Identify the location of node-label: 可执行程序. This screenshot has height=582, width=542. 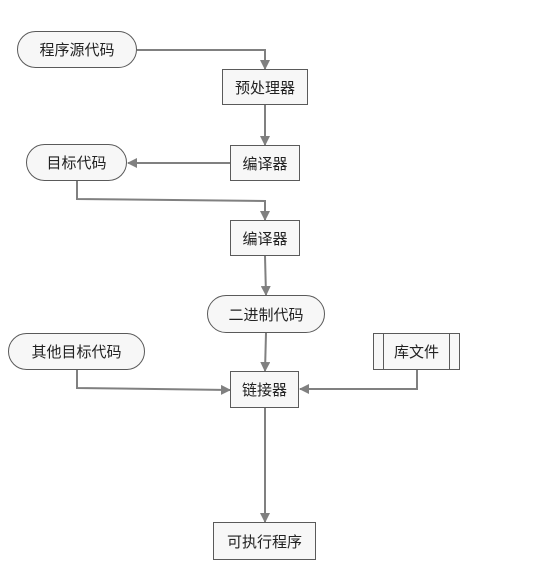
(264, 541).